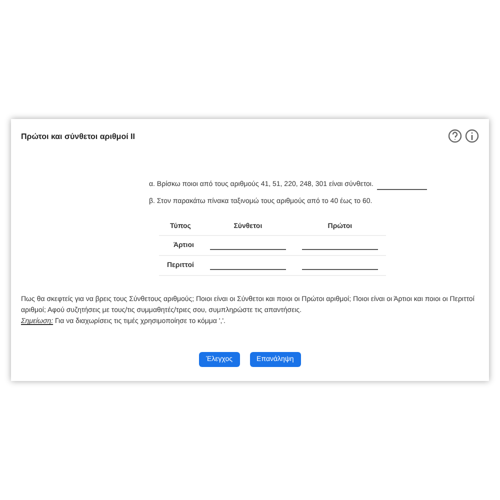  I want to click on help-icon, so click(455, 136).